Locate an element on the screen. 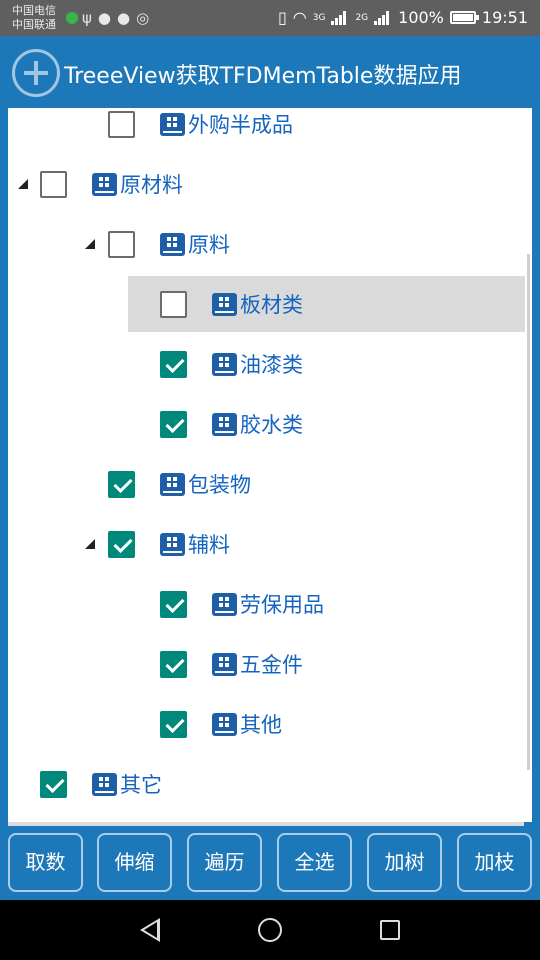 This screenshot has width=540, height=960. node-label: 劳保用品 is located at coordinates (282, 605).